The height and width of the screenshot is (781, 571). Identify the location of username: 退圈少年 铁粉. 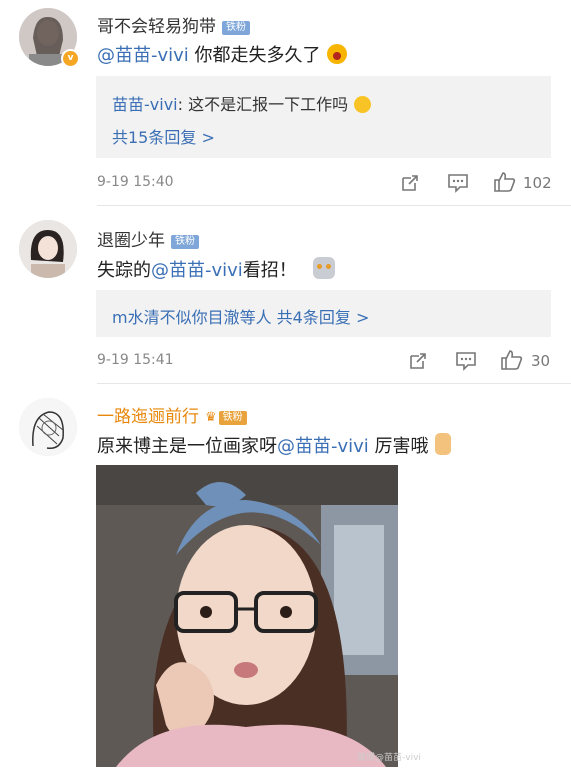
(148, 238).